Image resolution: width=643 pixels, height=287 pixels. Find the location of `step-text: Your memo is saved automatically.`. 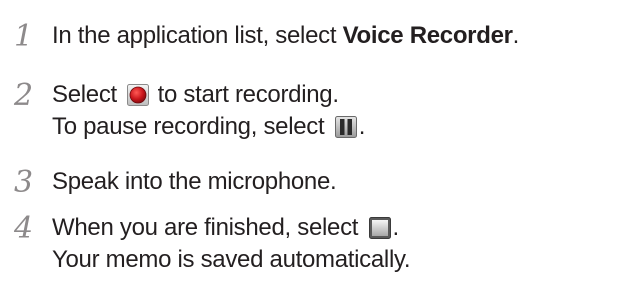

step-text: Your memo is saved automatically. is located at coordinates (231, 260).